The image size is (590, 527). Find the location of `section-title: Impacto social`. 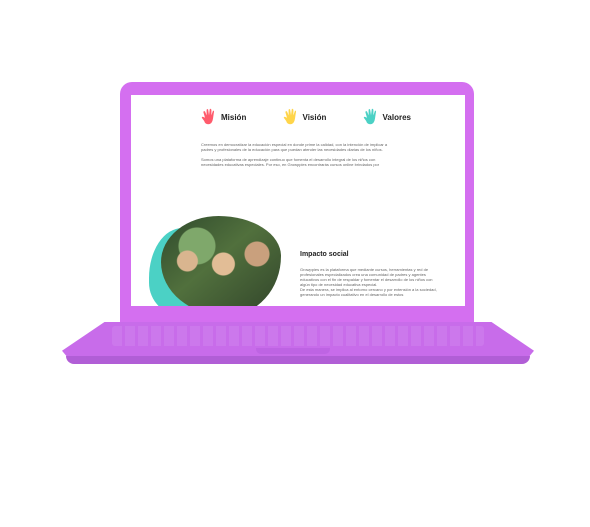

section-title: Impacto social is located at coordinates (324, 254).